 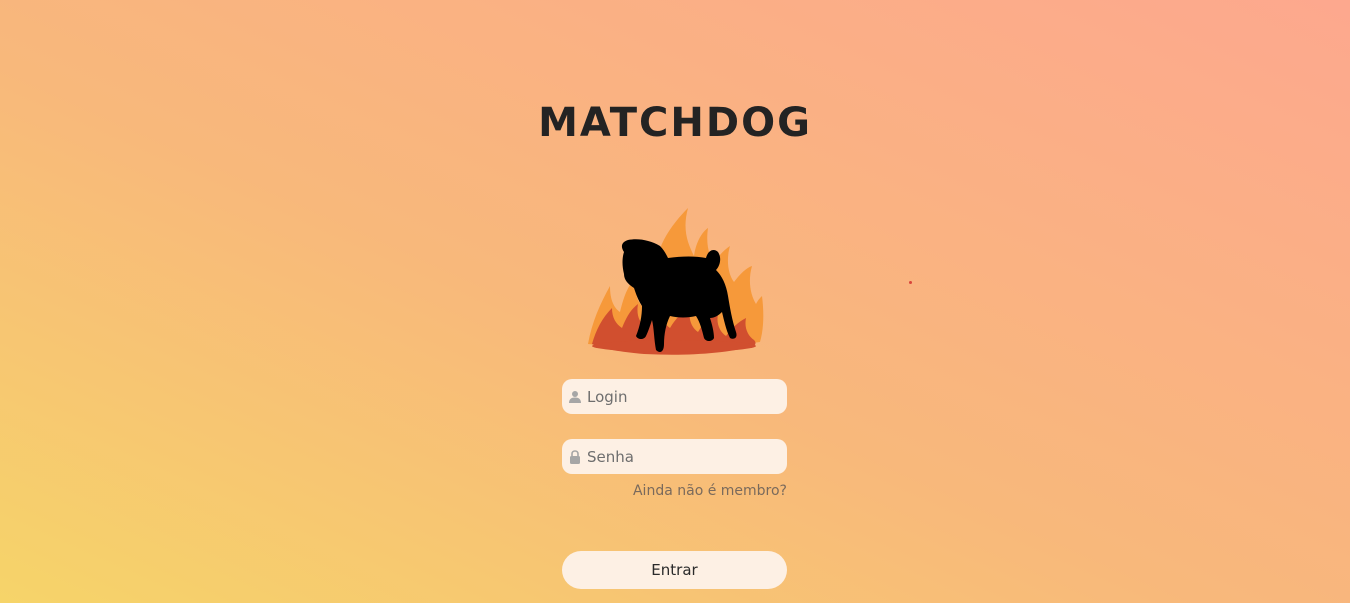 What do you see at coordinates (675, 123) in the screenshot?
I see `app-title: MATCHDOG` at bounding box center [675, 123].